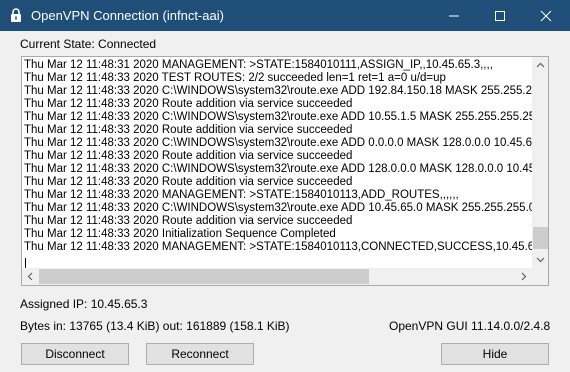  I want to click on maximize-icon, so click(500, 16).